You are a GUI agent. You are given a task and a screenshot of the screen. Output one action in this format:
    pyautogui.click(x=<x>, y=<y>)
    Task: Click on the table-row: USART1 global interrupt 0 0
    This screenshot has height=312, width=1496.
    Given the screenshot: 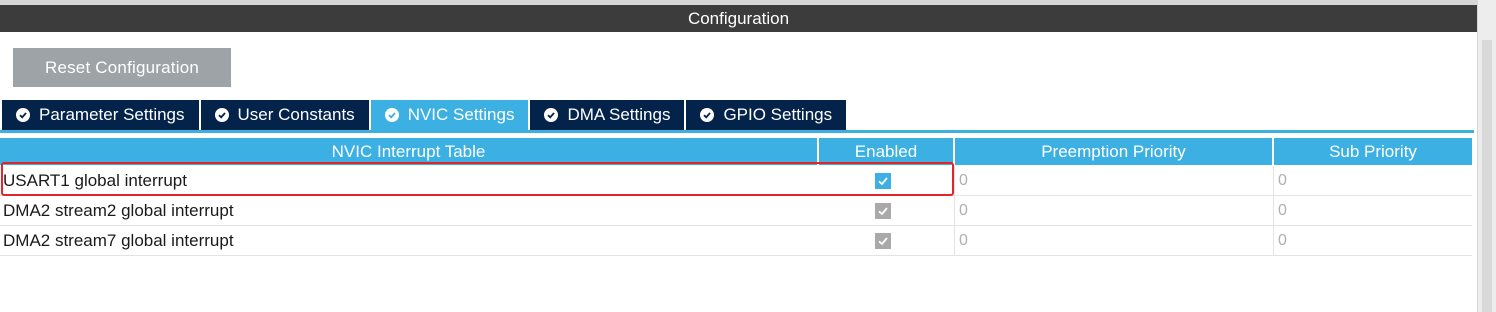 What is the action you would take?
    pyautogui.click(x=736, y=181)
    